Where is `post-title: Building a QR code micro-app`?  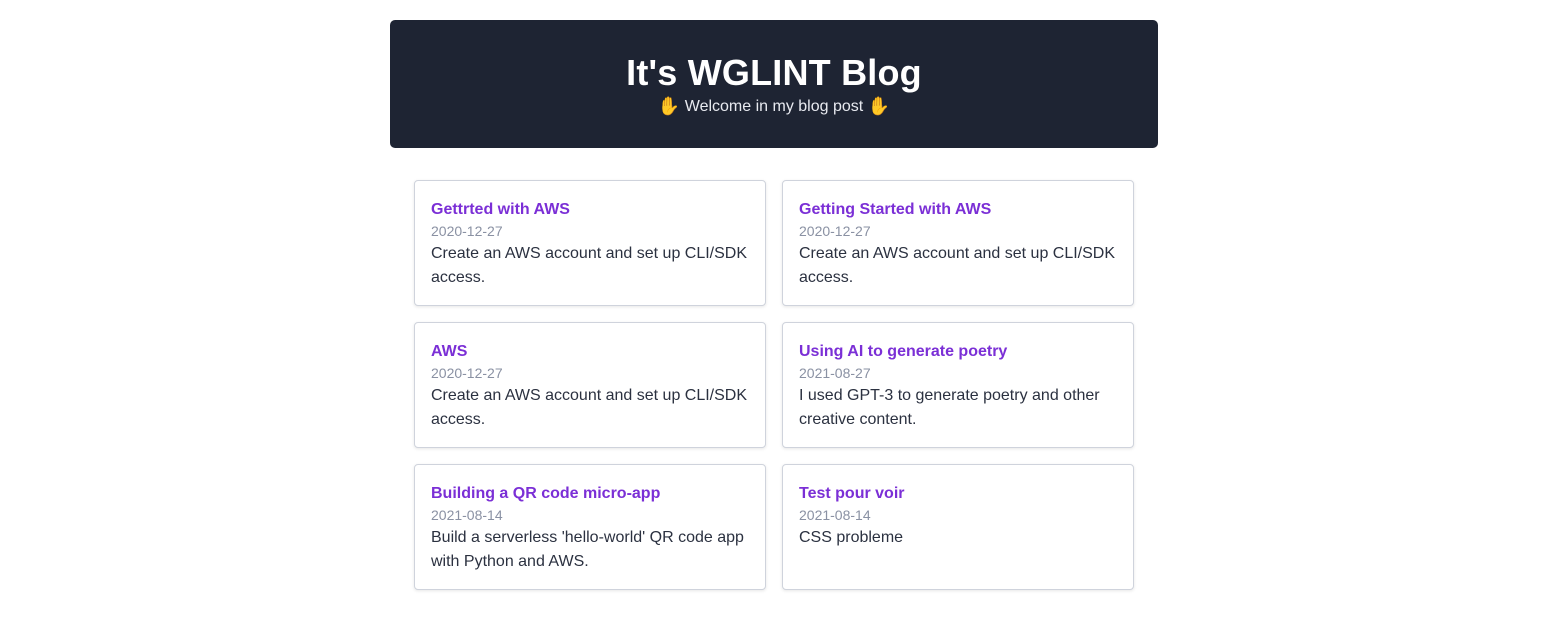
post-title: Building a QR code micro-app is located at coordinates (590, 494).